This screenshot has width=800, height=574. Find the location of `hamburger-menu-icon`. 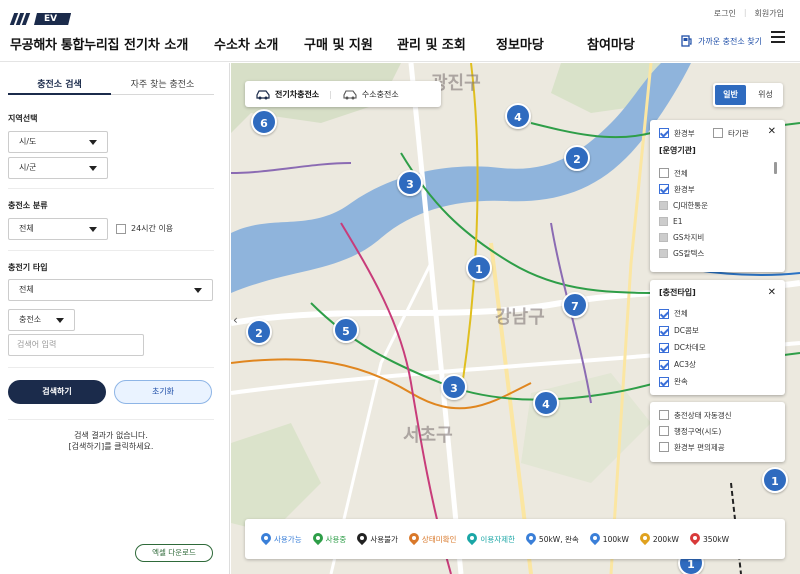

hamburger-menu-icon is located at coordinates (778, 37).